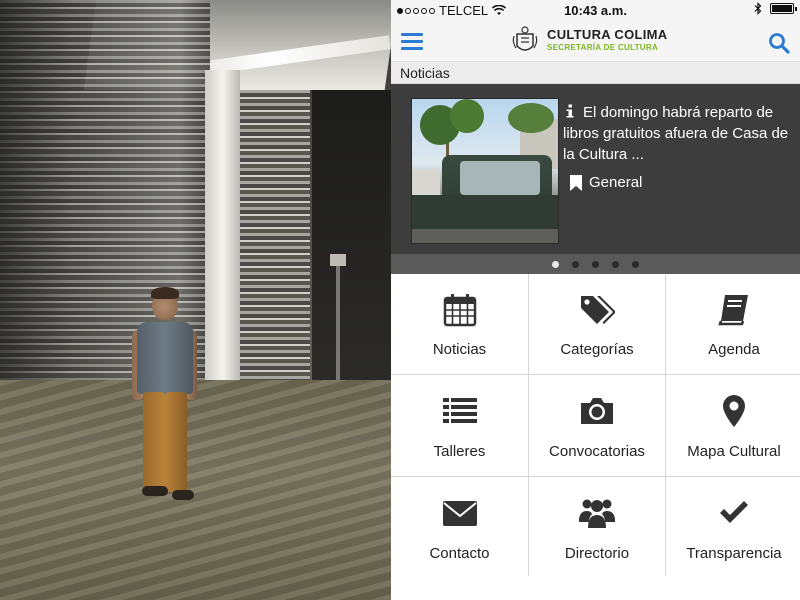 The image size is (800, 600). What do you see at coordinates (758, 8) in the screenshot?
I see `bluetooth-icon` at bounding box center [758, 8].